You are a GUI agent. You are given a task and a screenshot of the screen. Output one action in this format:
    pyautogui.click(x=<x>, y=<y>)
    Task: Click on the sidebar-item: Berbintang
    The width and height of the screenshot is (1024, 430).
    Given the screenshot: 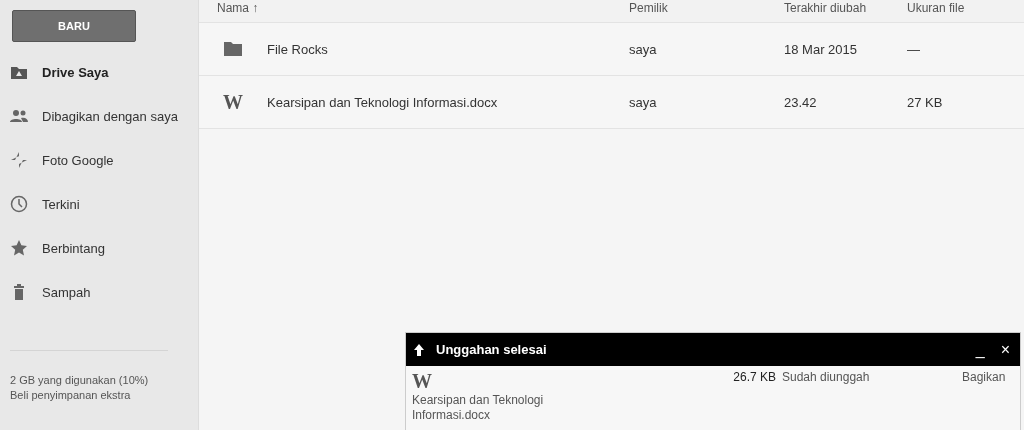 What is the action you would take?
    pyautogui.click(x=99, y=248)
    